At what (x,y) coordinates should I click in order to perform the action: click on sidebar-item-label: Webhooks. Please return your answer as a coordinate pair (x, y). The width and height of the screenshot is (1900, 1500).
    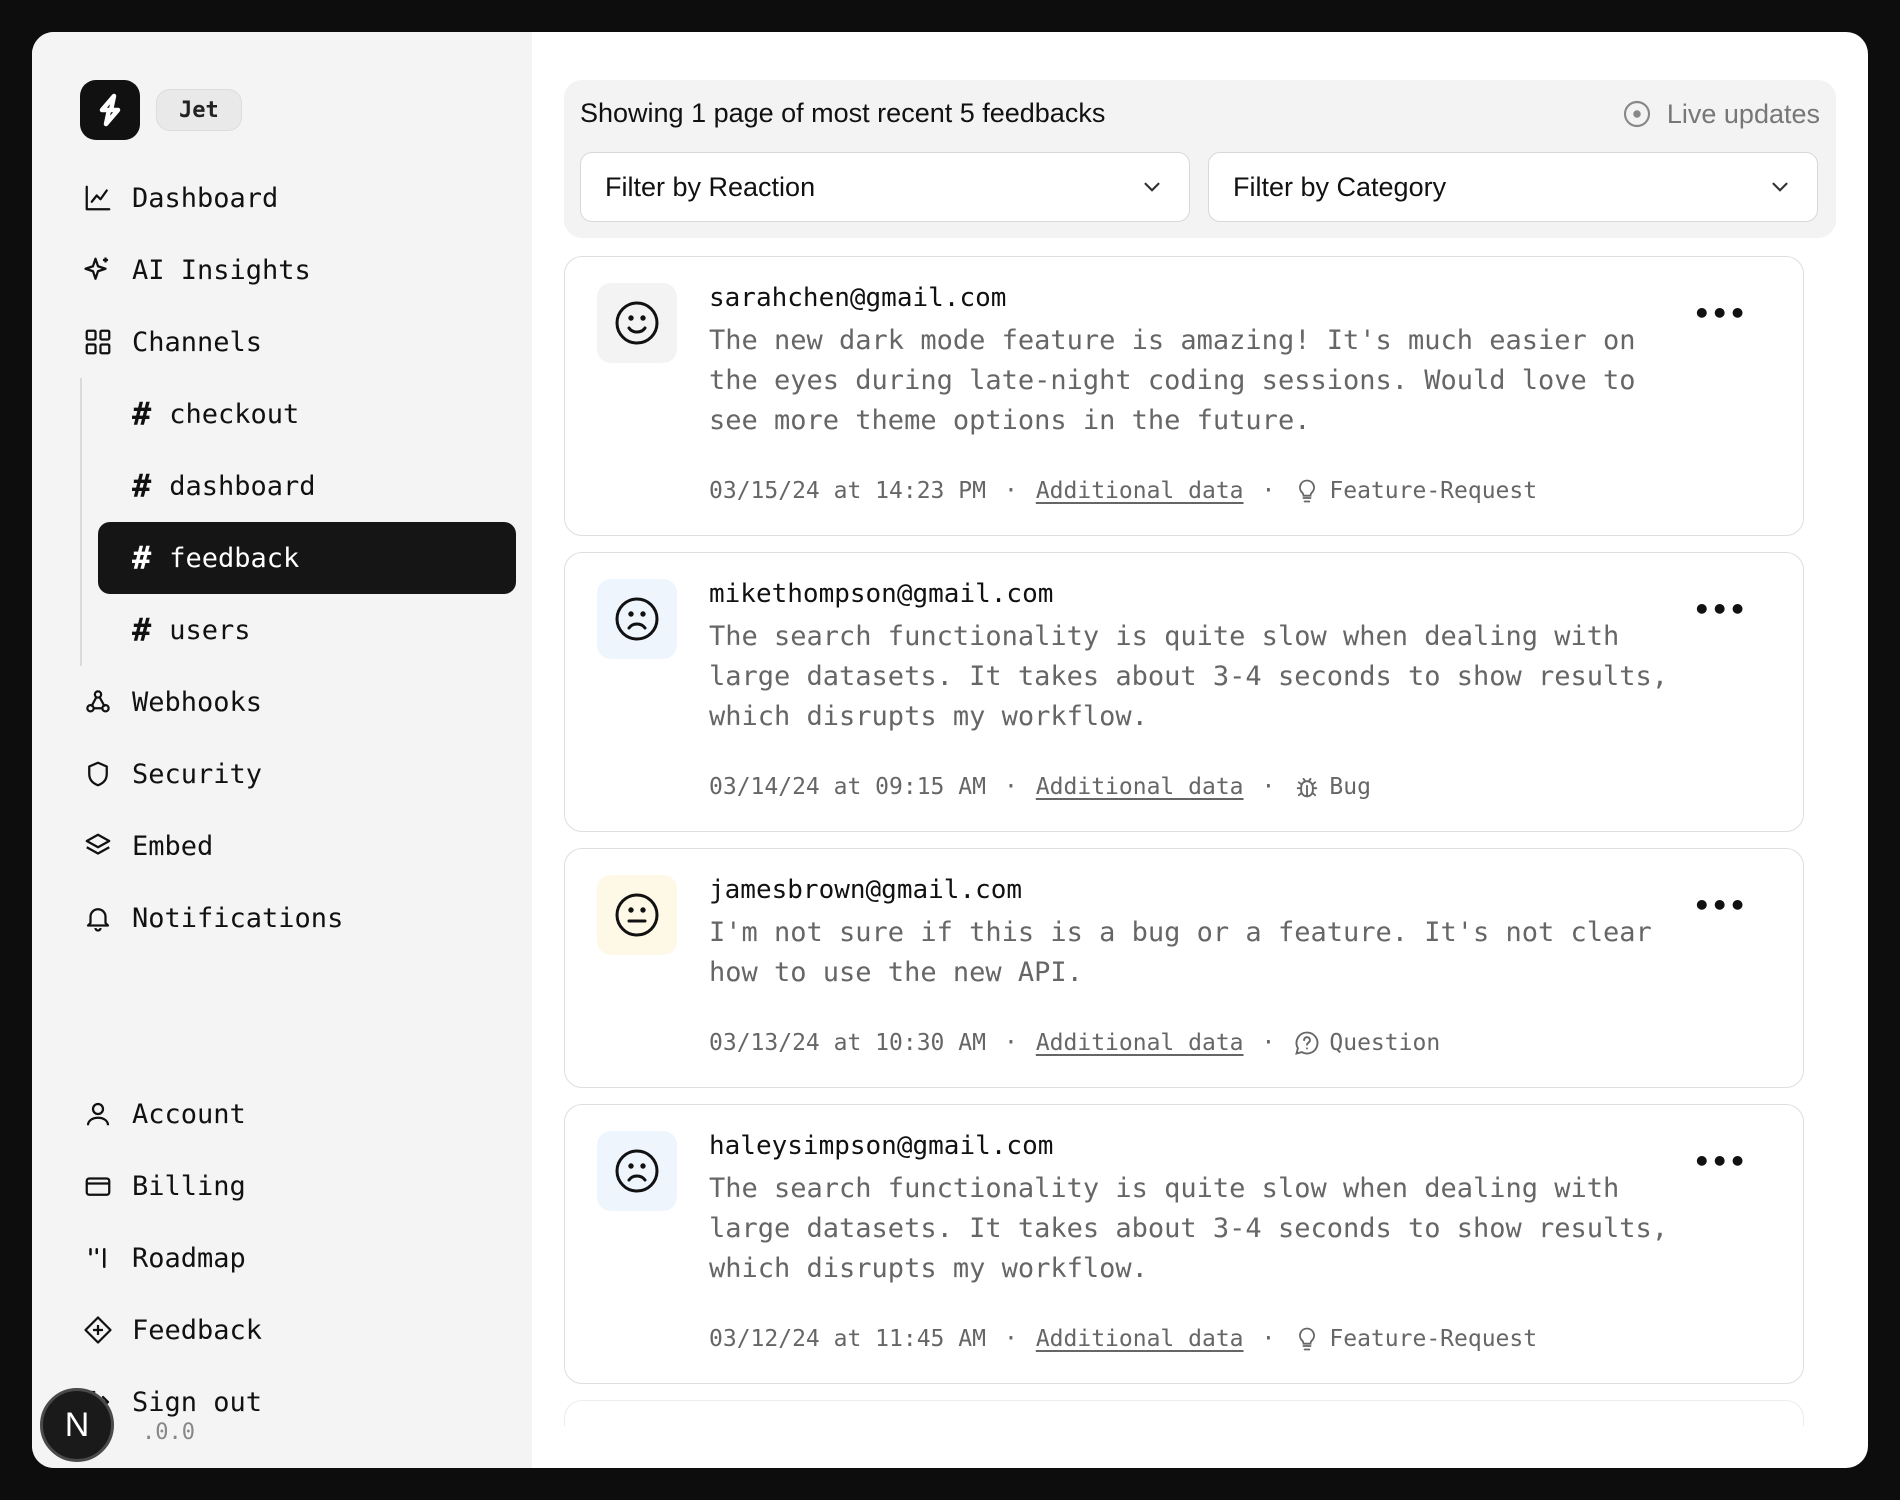
    Looking at the image, I should click on (197, 702).